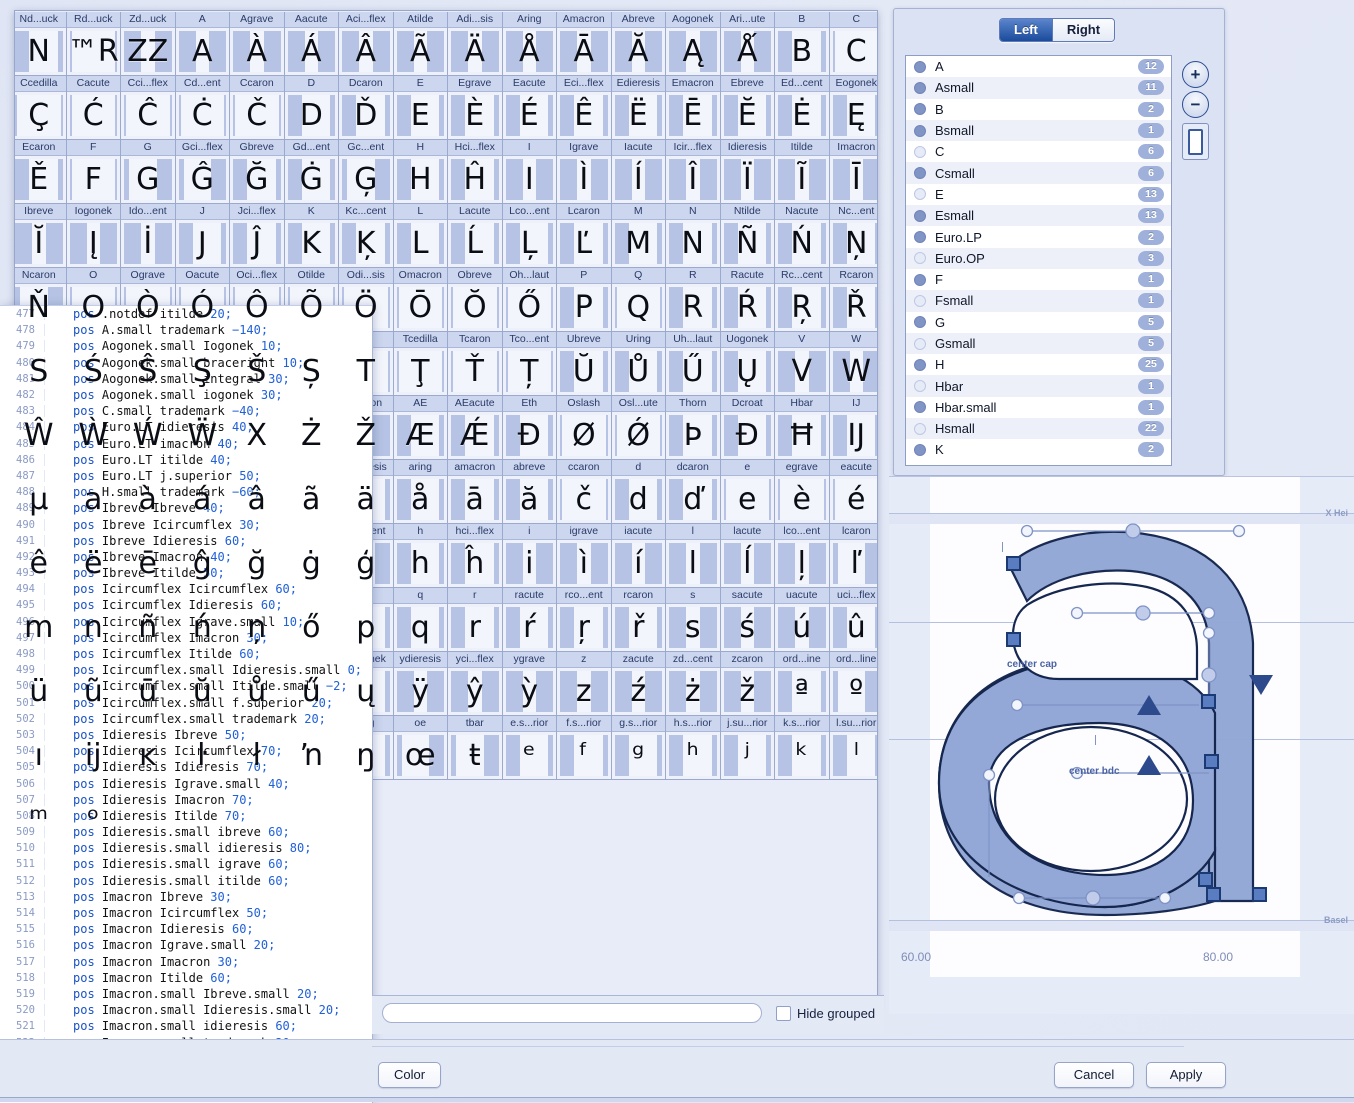  Describe the element at coordinates (420, 44) in the screenshot. I see `glyph-cell: Atilde Ã` at that location.